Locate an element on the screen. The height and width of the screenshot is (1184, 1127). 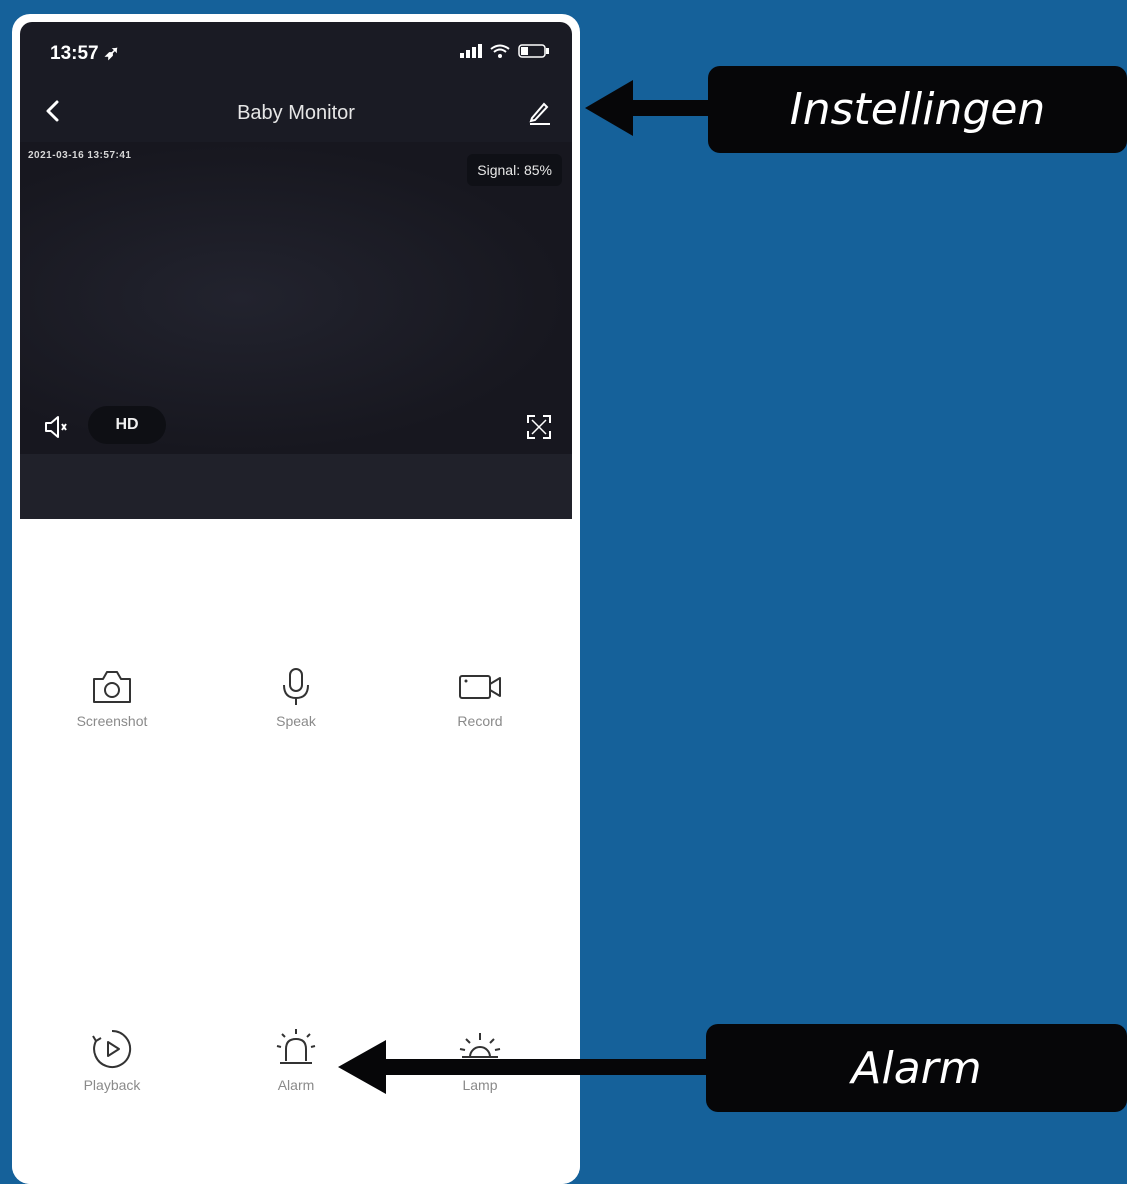
hd-quality-button: HD is located at coordinates (127, 425).